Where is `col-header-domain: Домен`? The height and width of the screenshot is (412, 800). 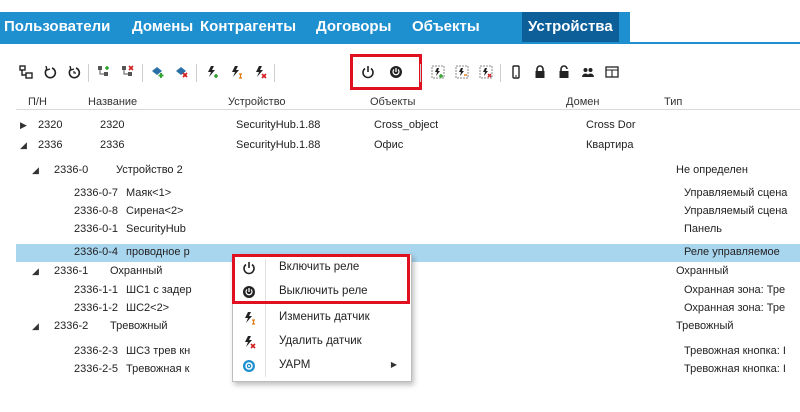
col-header-domain: Домен is located at coordinates (582, 102).